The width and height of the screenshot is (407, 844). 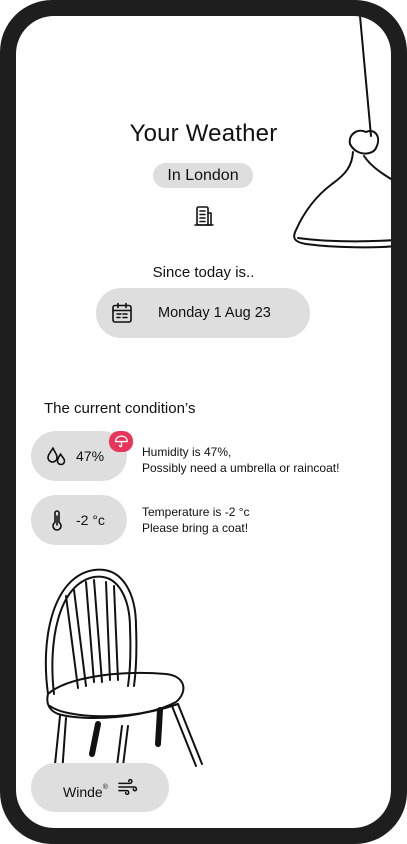 I want to click on wind-label: Winde®, so click(x=85, y=787).